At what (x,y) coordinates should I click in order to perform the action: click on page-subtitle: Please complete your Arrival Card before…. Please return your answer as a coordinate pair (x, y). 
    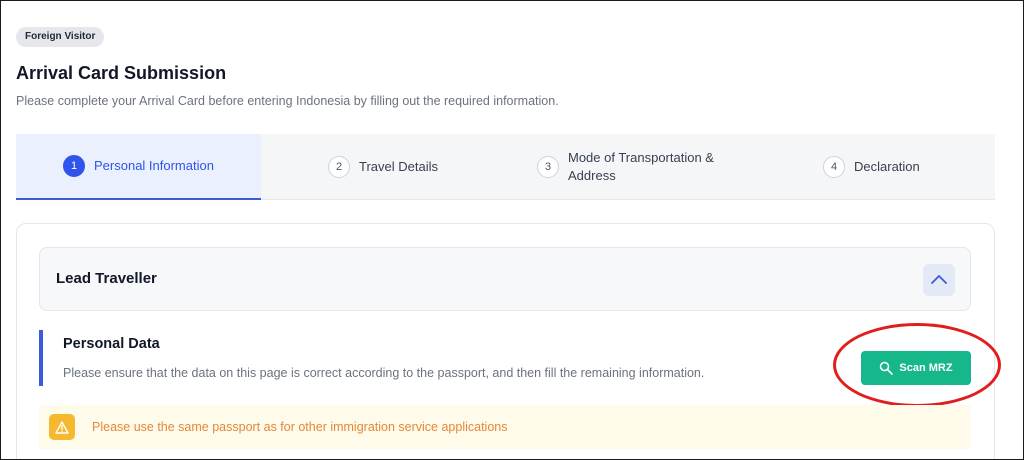
    Looking at the image, I should click on (287, 101).